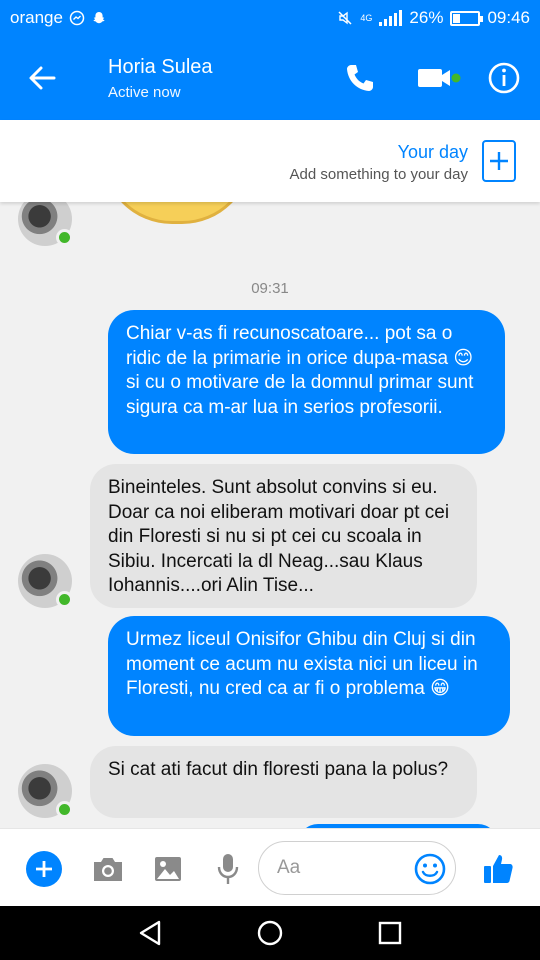 This screenshot has height=960, width=540. I want to click on clock: 09:46, so click(508, 17).